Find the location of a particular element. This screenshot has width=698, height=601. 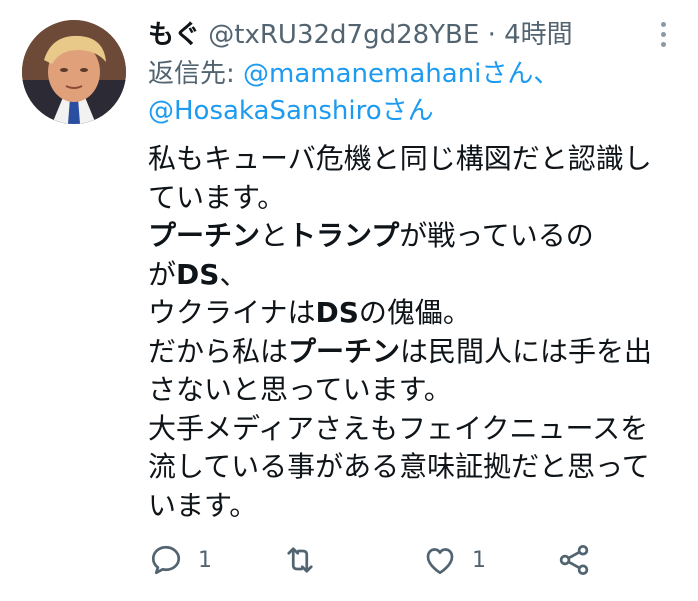

reply-to: 返信先: @mamanemahaniさん、 @HosakaSanshiroさん is located at coordinates (413, 93).